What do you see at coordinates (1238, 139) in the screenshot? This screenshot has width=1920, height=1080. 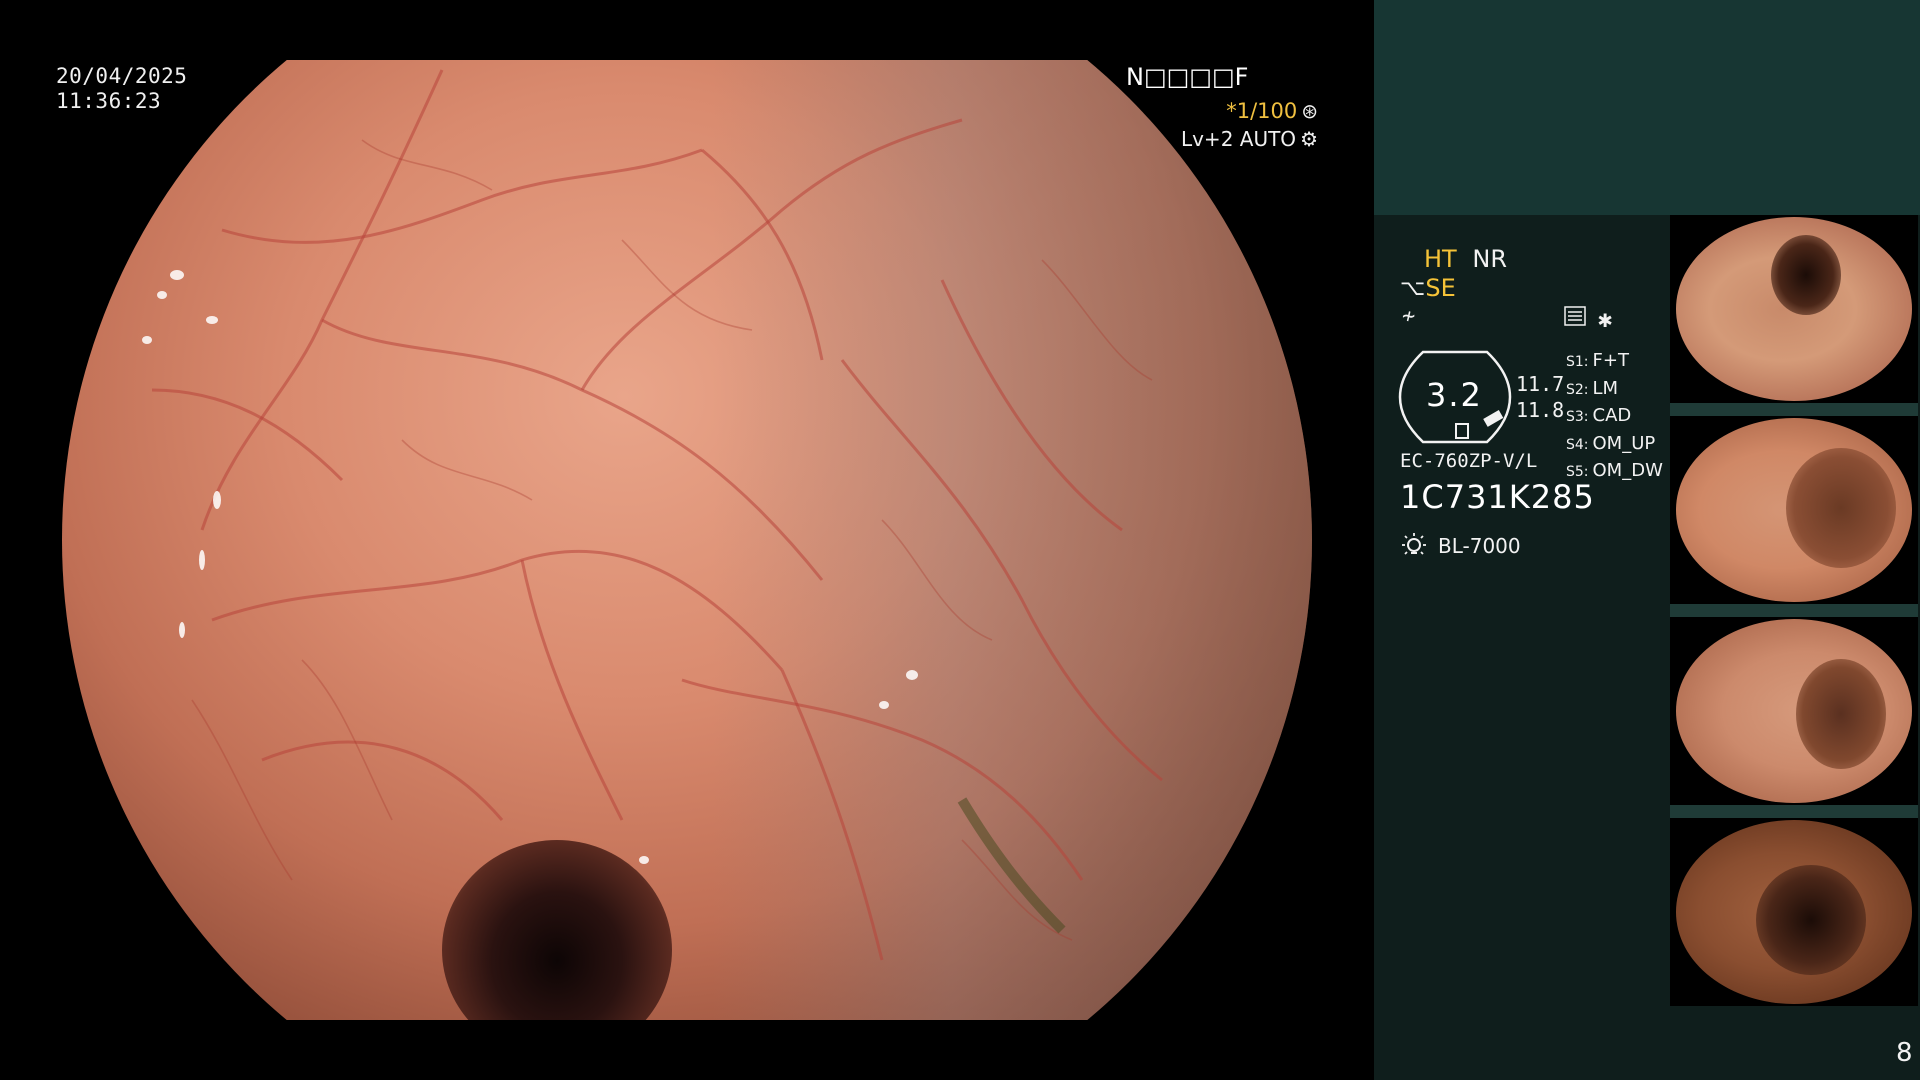 I see `brightness-level: Lv+2 AUTO` at bounding box center [1238, 139].